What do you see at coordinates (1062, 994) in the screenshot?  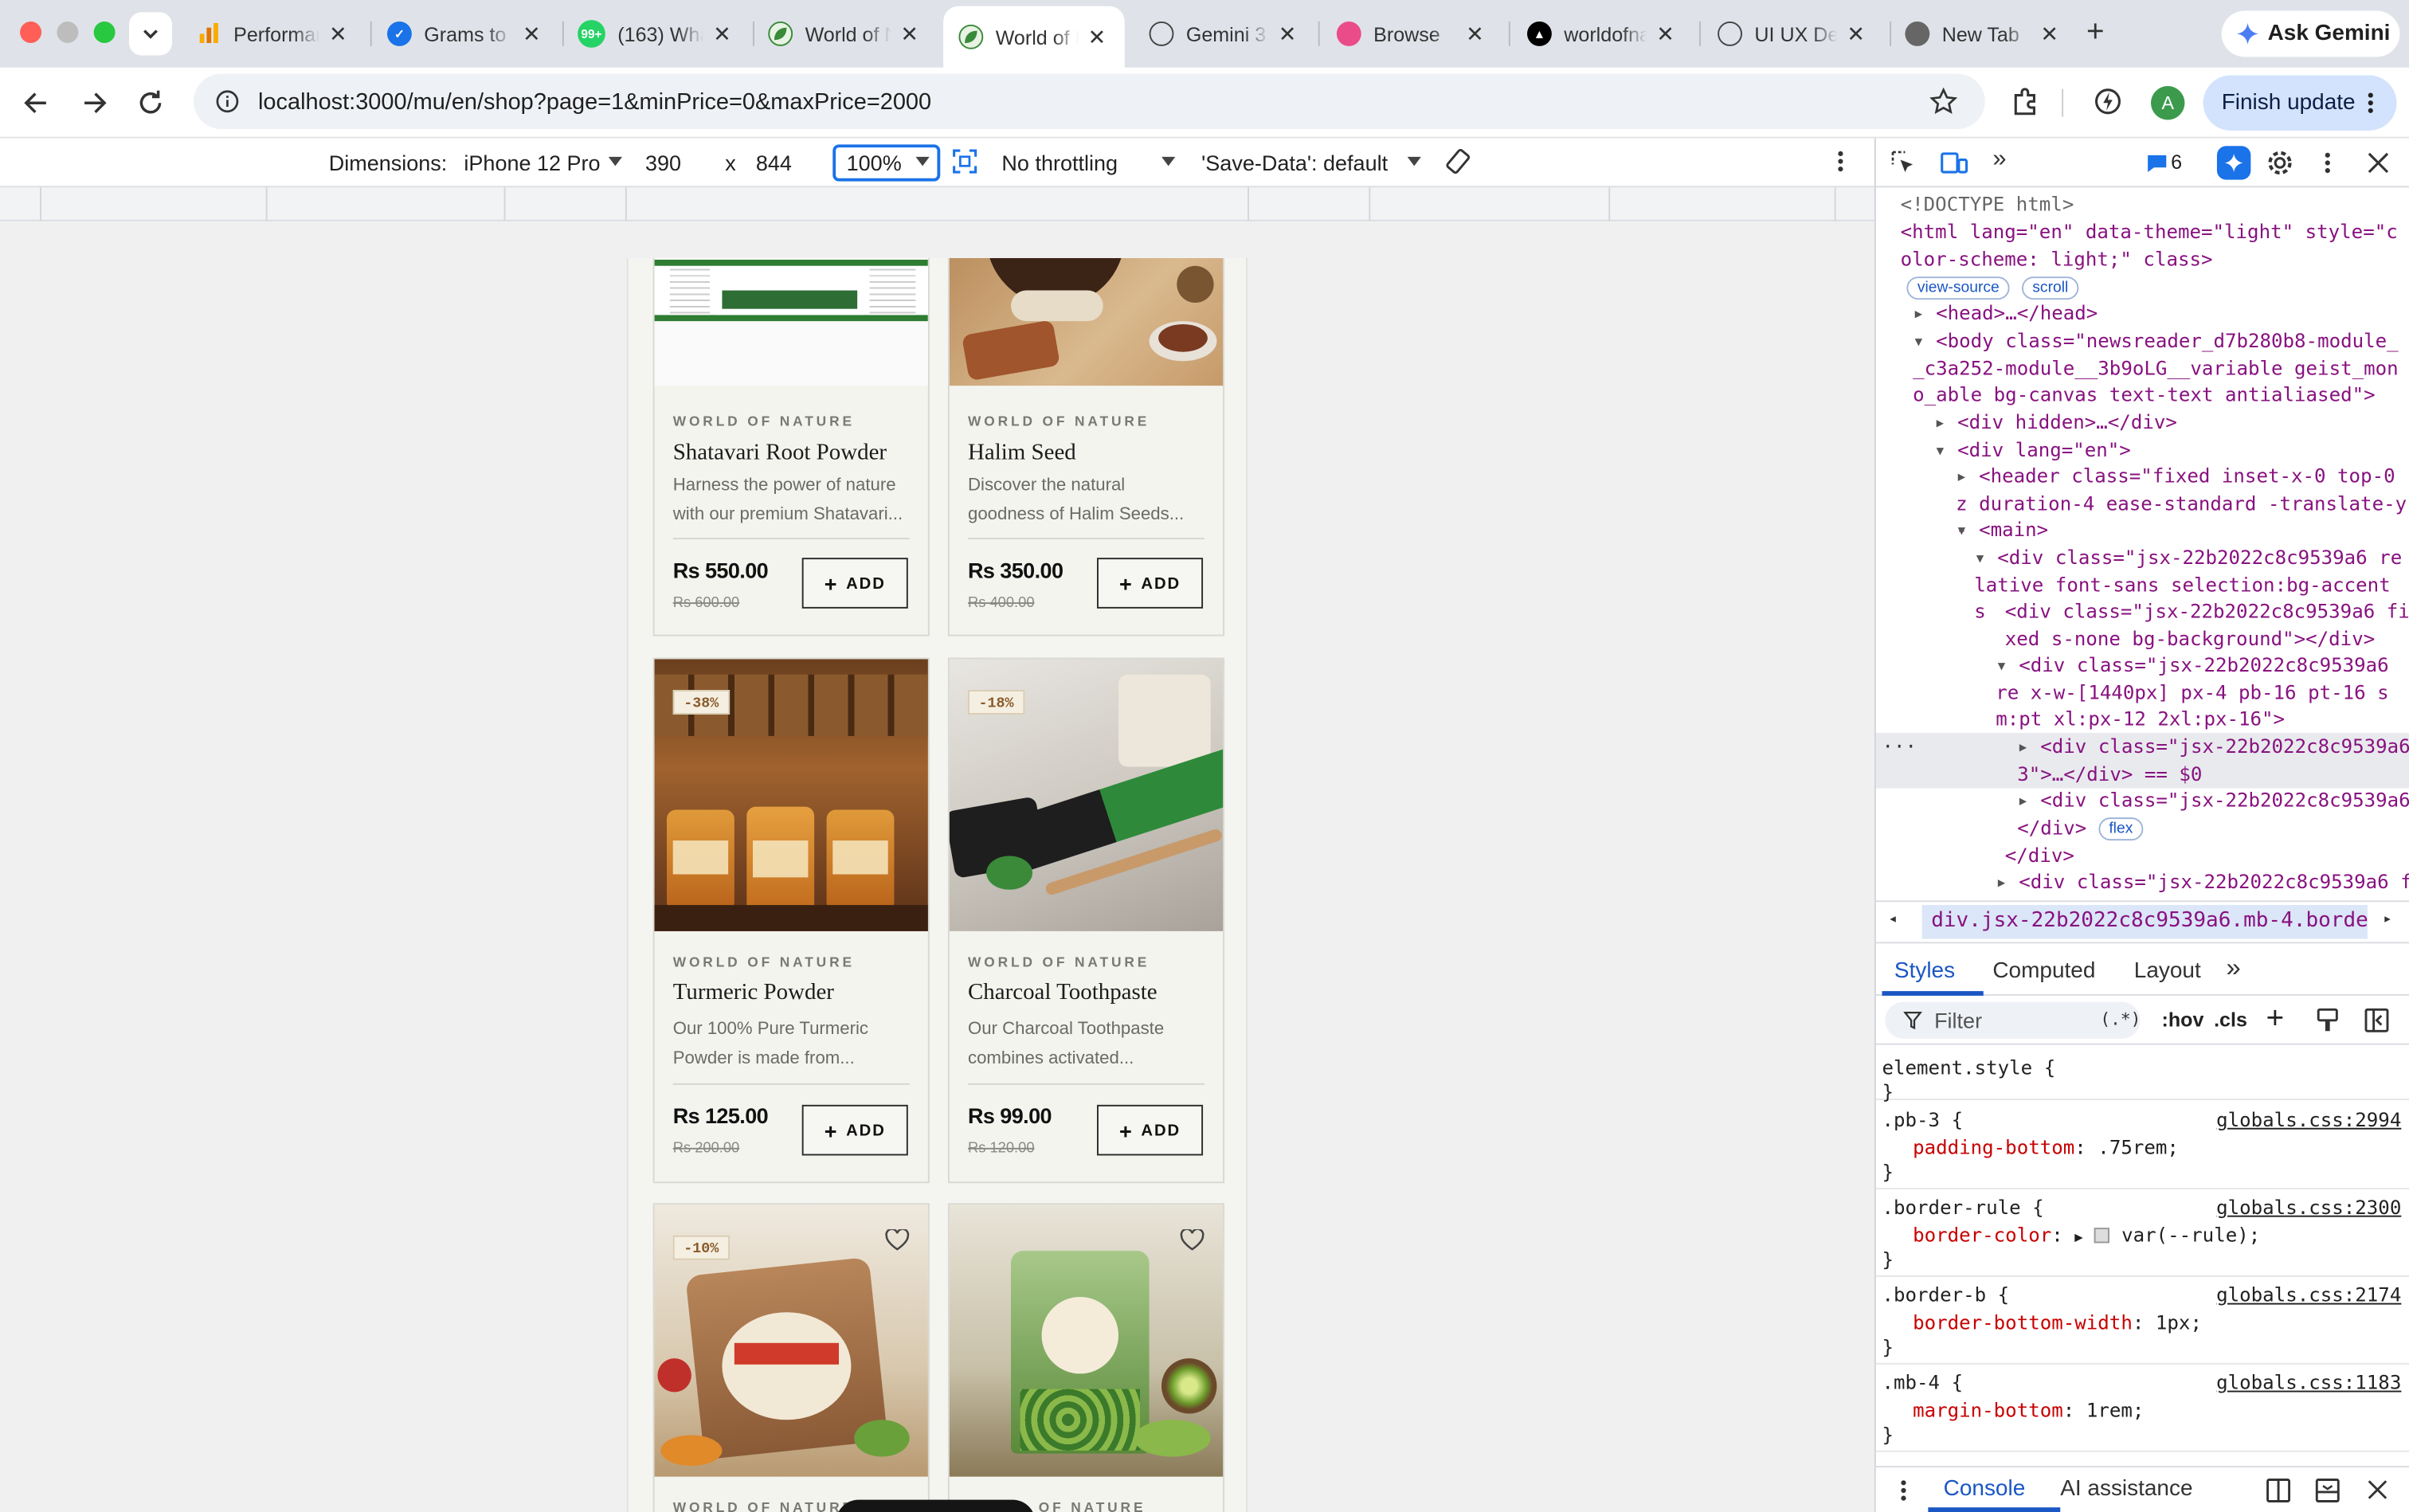 I see `product-name: Charcoal Toothpaste` at bounding box center [1062, 994].